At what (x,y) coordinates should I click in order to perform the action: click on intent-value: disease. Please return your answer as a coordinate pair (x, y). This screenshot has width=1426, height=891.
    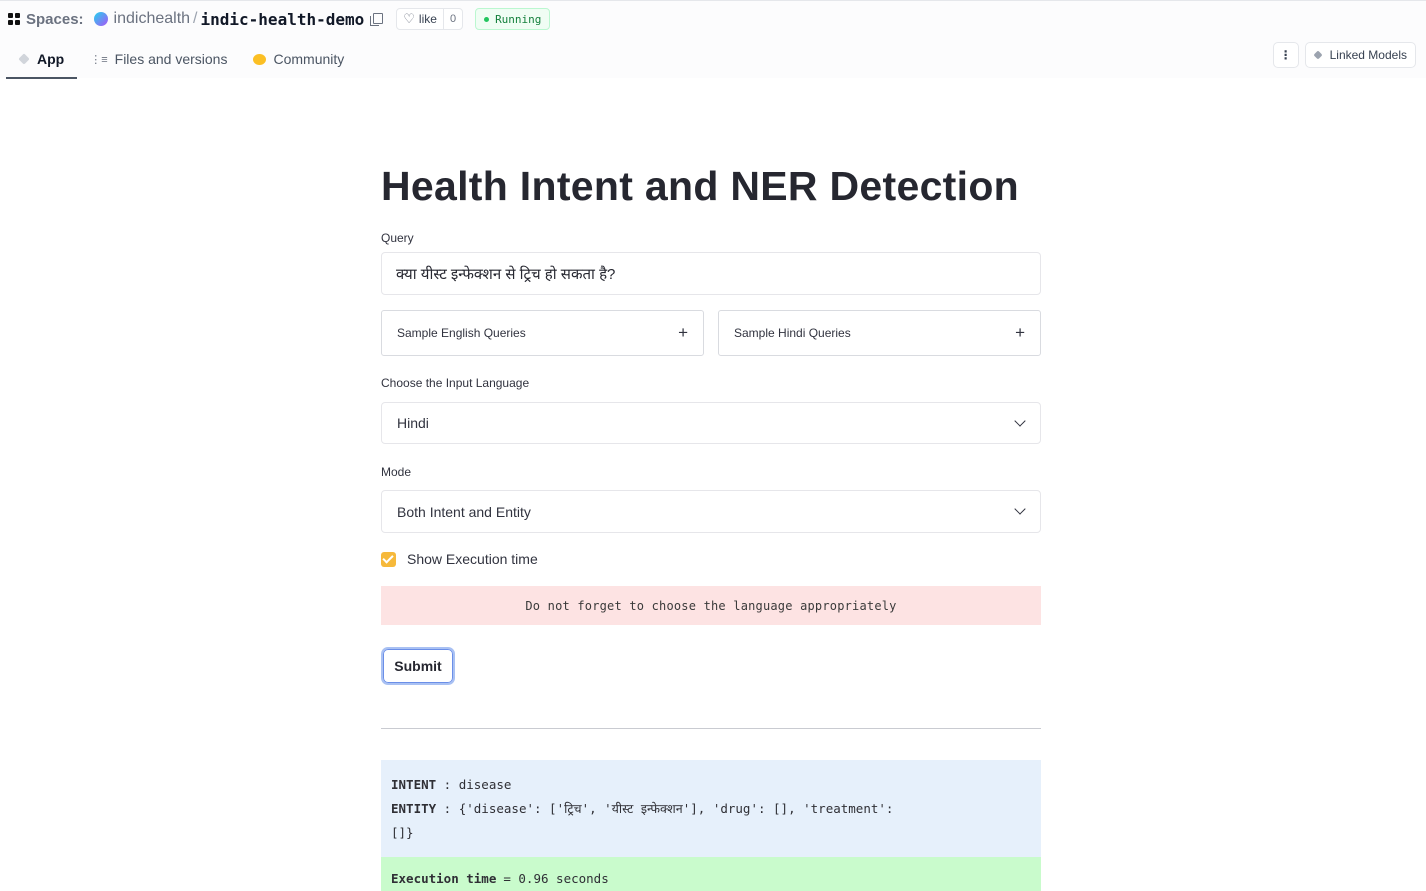
    Looking at the image, I should click on (485, 784).